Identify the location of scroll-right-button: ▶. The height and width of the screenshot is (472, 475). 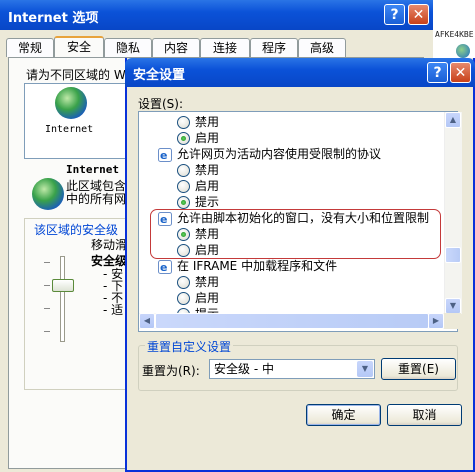
(436, 321).